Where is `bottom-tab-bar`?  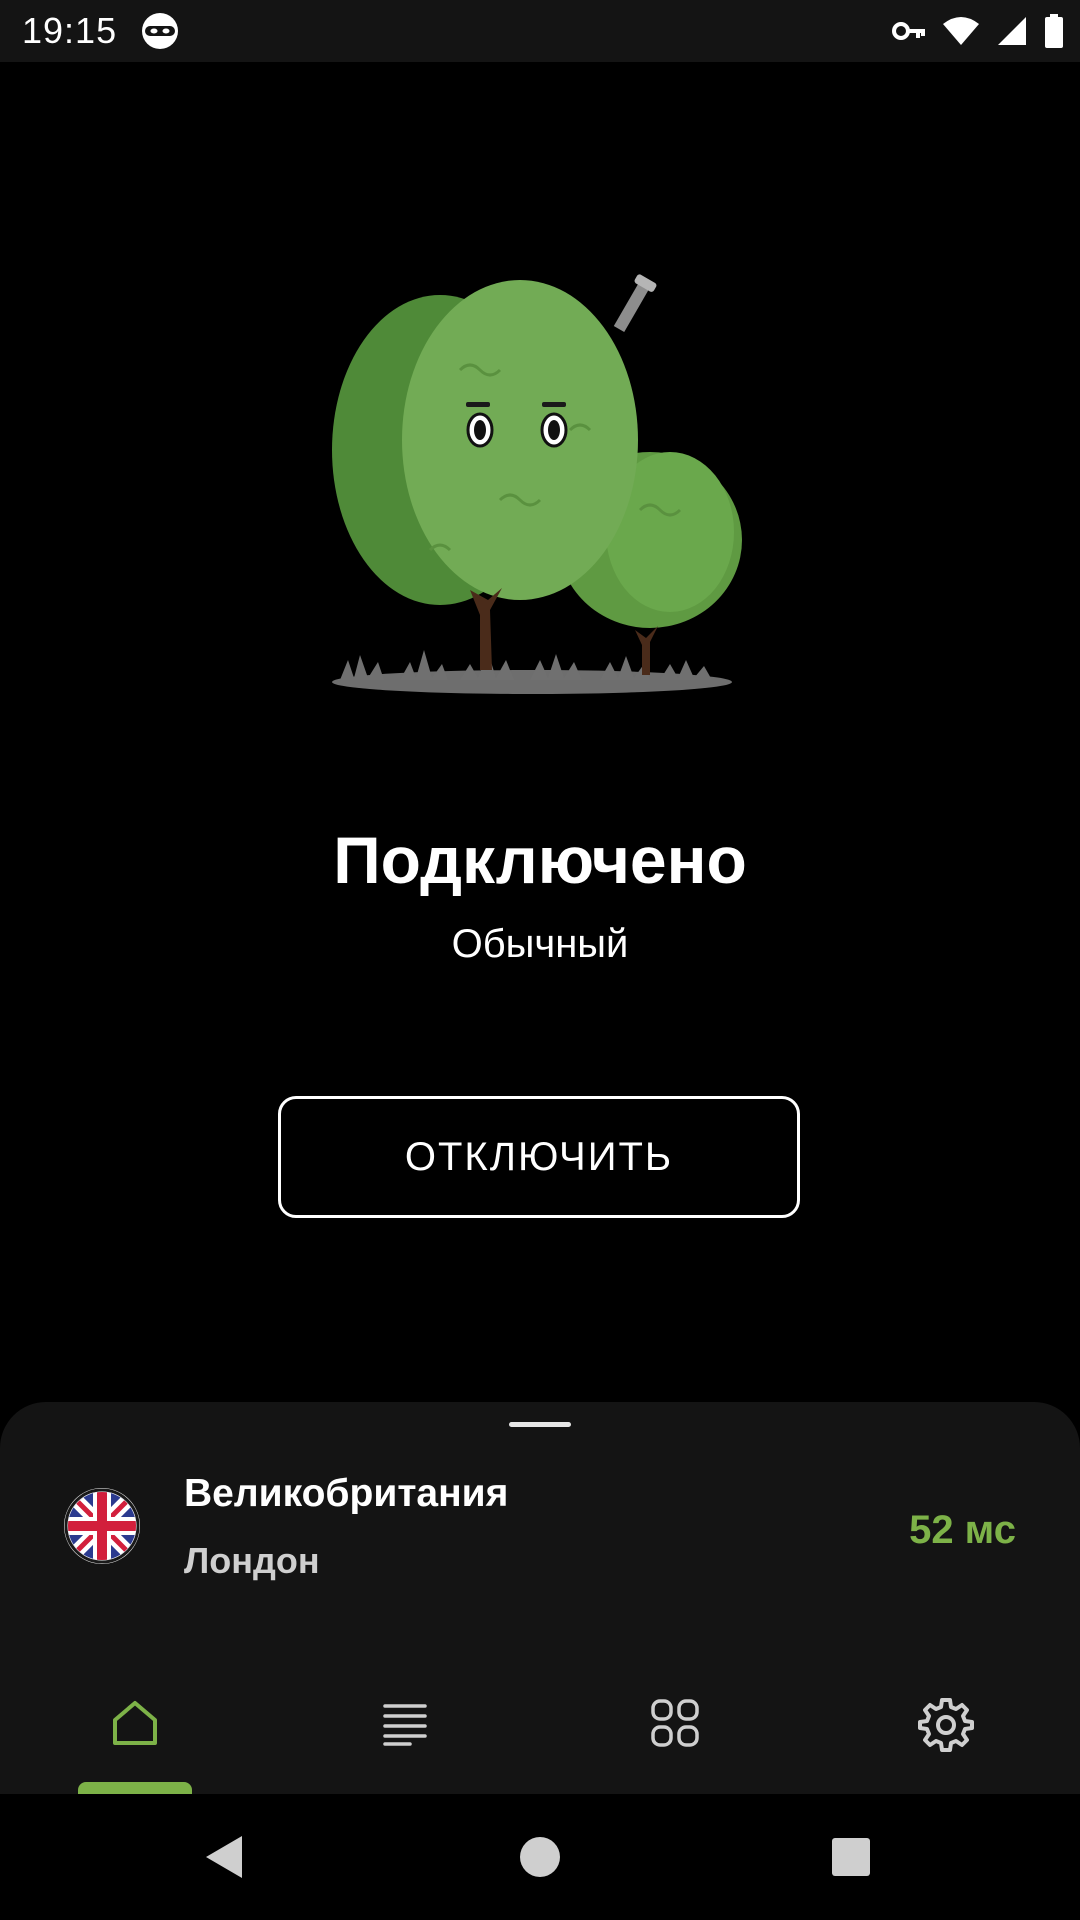 bottom-tab-bar is located at coordinates (540, 1728).